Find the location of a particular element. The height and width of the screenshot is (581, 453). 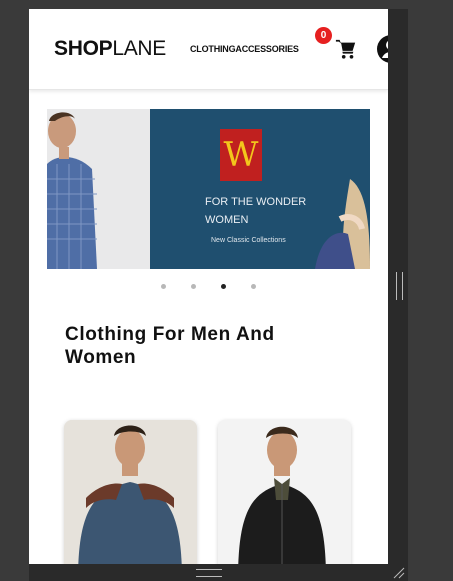

man-figure-illustration is located at coordinates (98, 189).